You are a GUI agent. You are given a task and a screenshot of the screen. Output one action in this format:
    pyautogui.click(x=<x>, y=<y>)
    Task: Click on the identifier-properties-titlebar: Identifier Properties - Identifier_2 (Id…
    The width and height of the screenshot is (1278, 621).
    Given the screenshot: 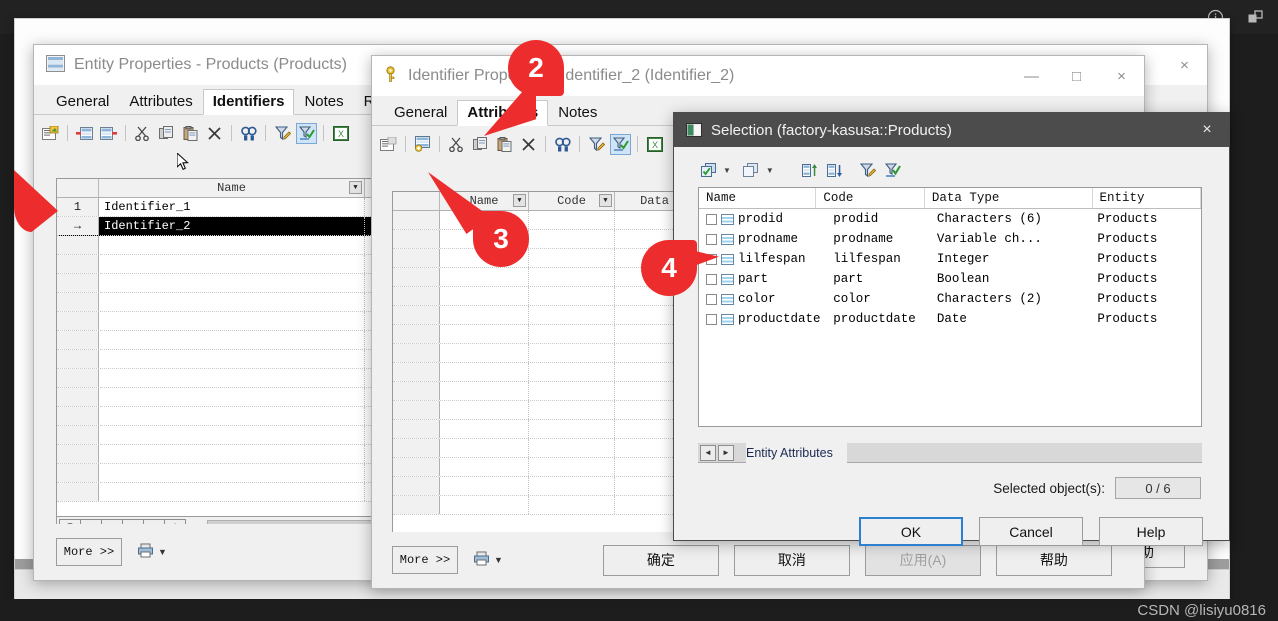 What is the action you would take?
    pyautogui.click(x=758, y=76)
    